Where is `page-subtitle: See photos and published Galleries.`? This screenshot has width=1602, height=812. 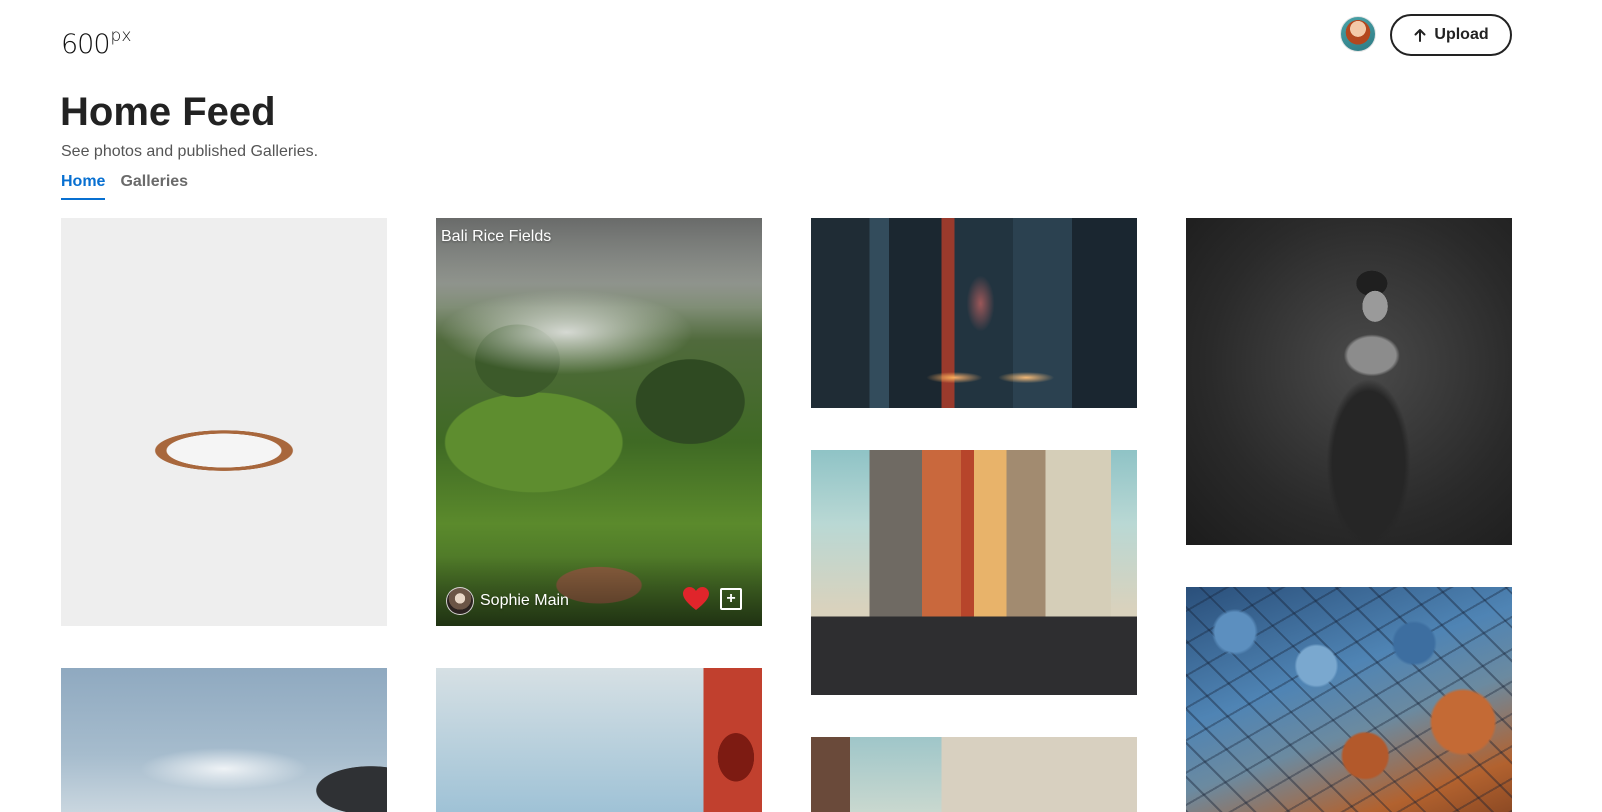
page-subtitle: See photos and published Galleries. is located at coordinates (190, 151).